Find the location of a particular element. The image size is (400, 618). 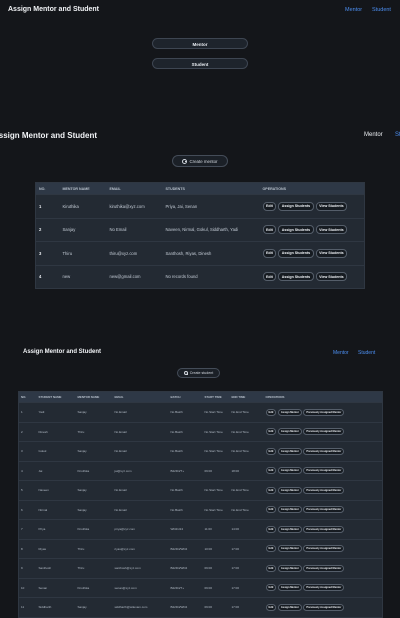

student-email: No Email is located at coordinates (140, 431).